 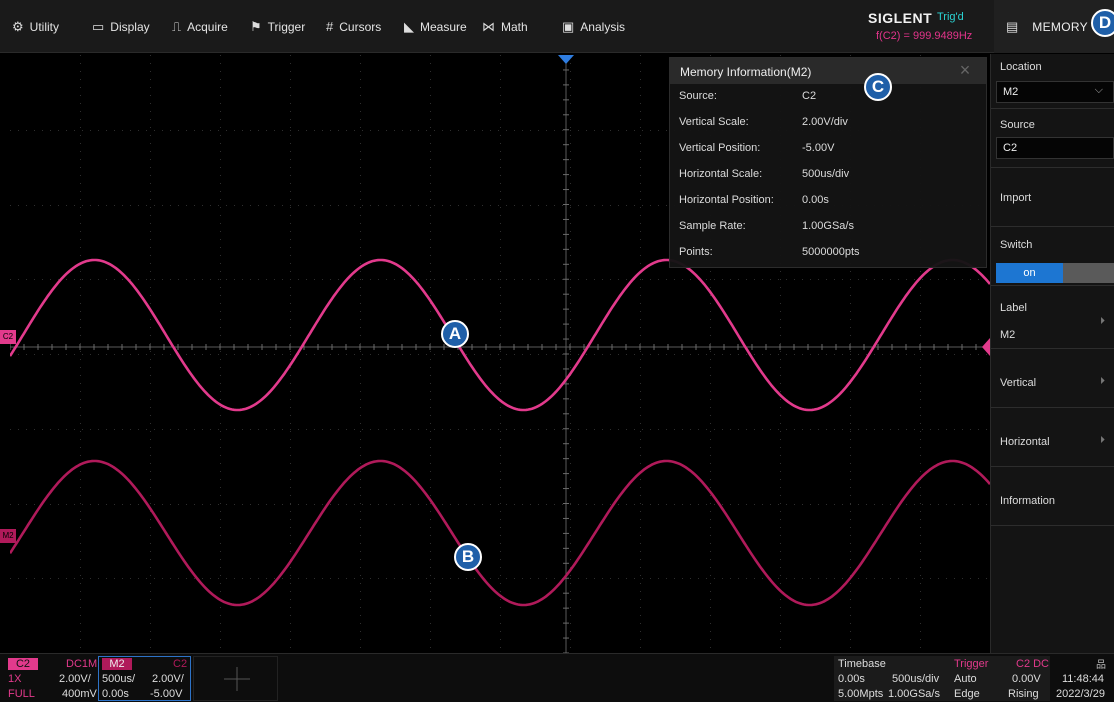 I want to click on callout-a: A, so click(x=455, y=334).